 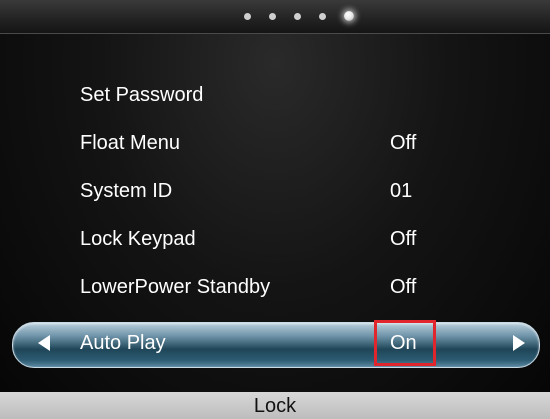 I want to click on page-dot-5-active, so click(x=349, y=16).